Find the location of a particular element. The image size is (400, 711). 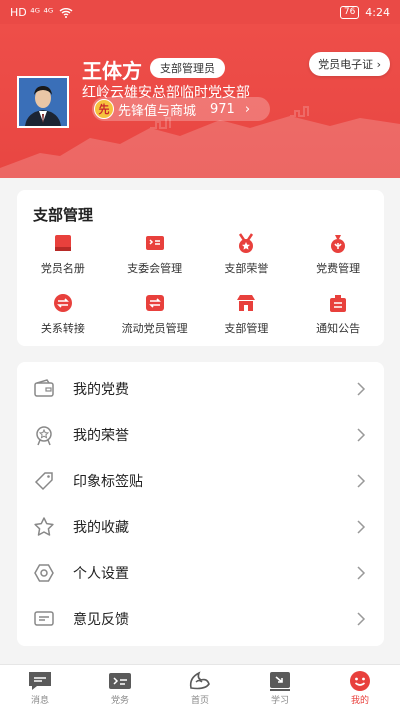

tab-party-affairs: 党务 is located at coordinates (120, 688).